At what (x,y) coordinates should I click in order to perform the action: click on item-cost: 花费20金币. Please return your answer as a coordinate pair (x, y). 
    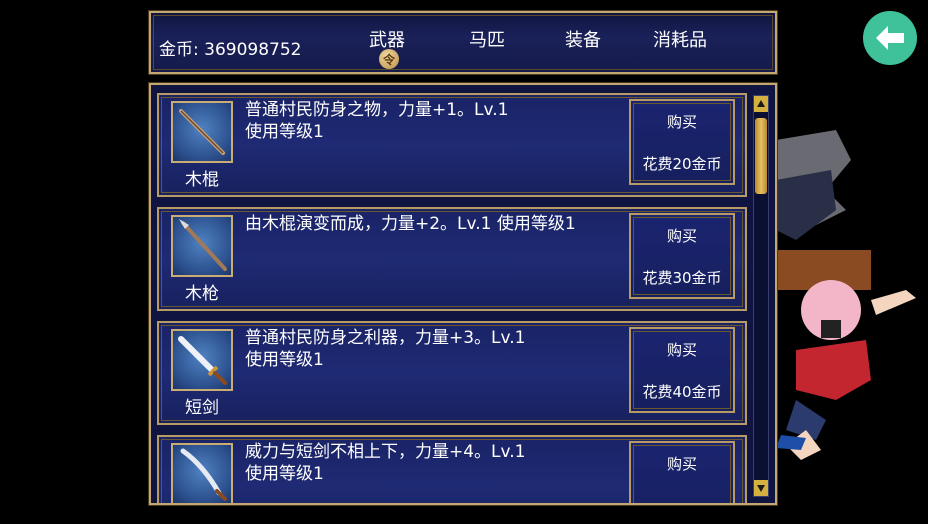
    Looking at the image, I should click on (682, 164).